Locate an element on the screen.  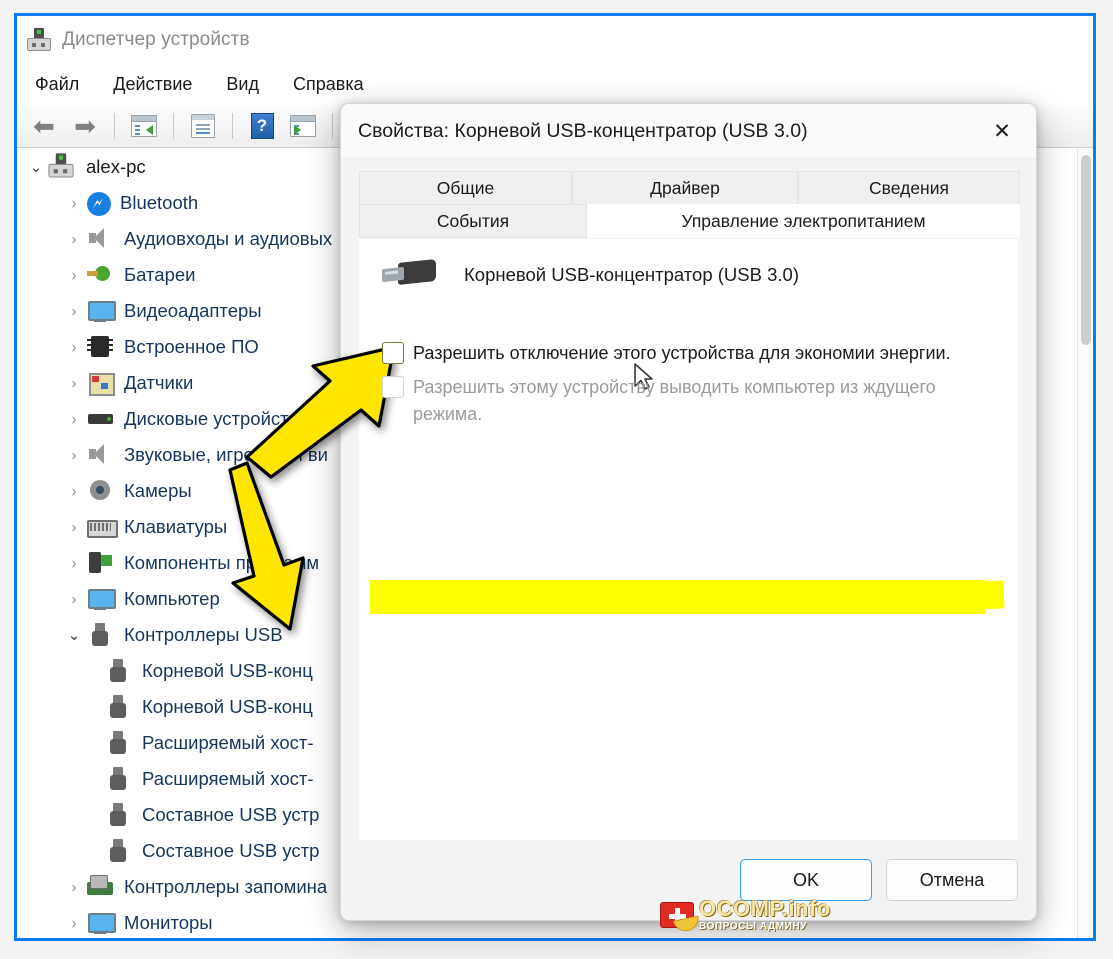
keyboard-icon is located at coordinates (102, 527).